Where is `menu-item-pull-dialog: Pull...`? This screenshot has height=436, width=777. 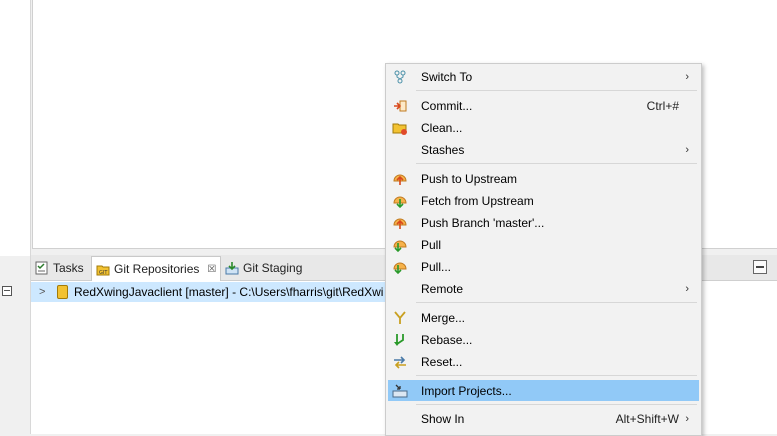
menu-item-pull-dialog: Pull... is located at coordinates (543, 266).